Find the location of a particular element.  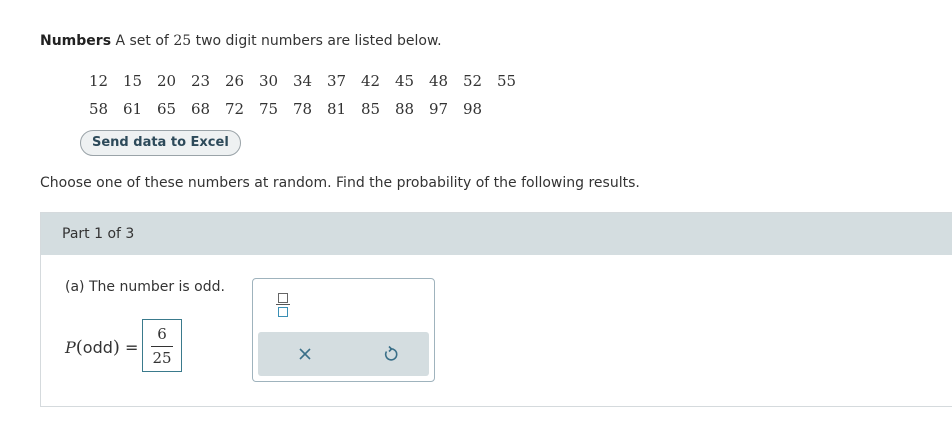

number-item: 20 is located at coordinates (167, 81).